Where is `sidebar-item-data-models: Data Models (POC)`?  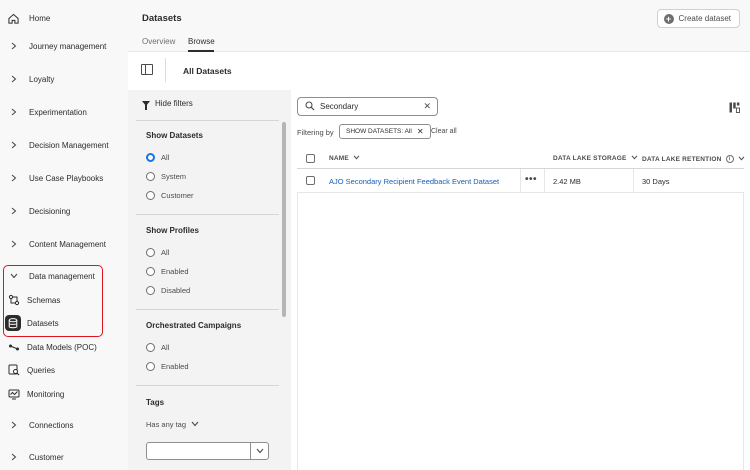
sidebar-item-data-models: Data Models (POC) is located at coordinates (64, 347).